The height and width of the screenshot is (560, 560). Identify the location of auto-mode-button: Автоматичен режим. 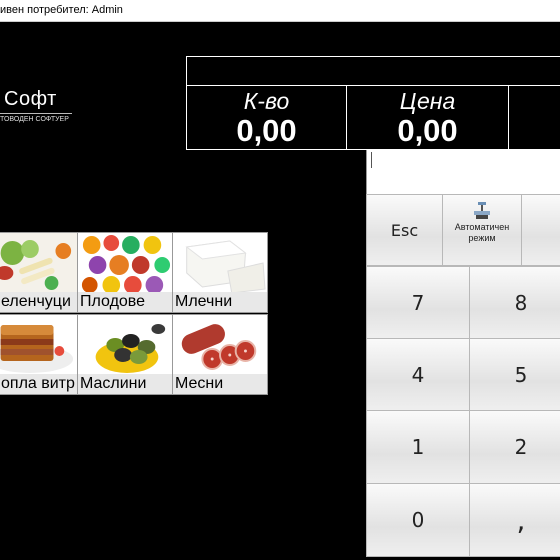
(482, 230).